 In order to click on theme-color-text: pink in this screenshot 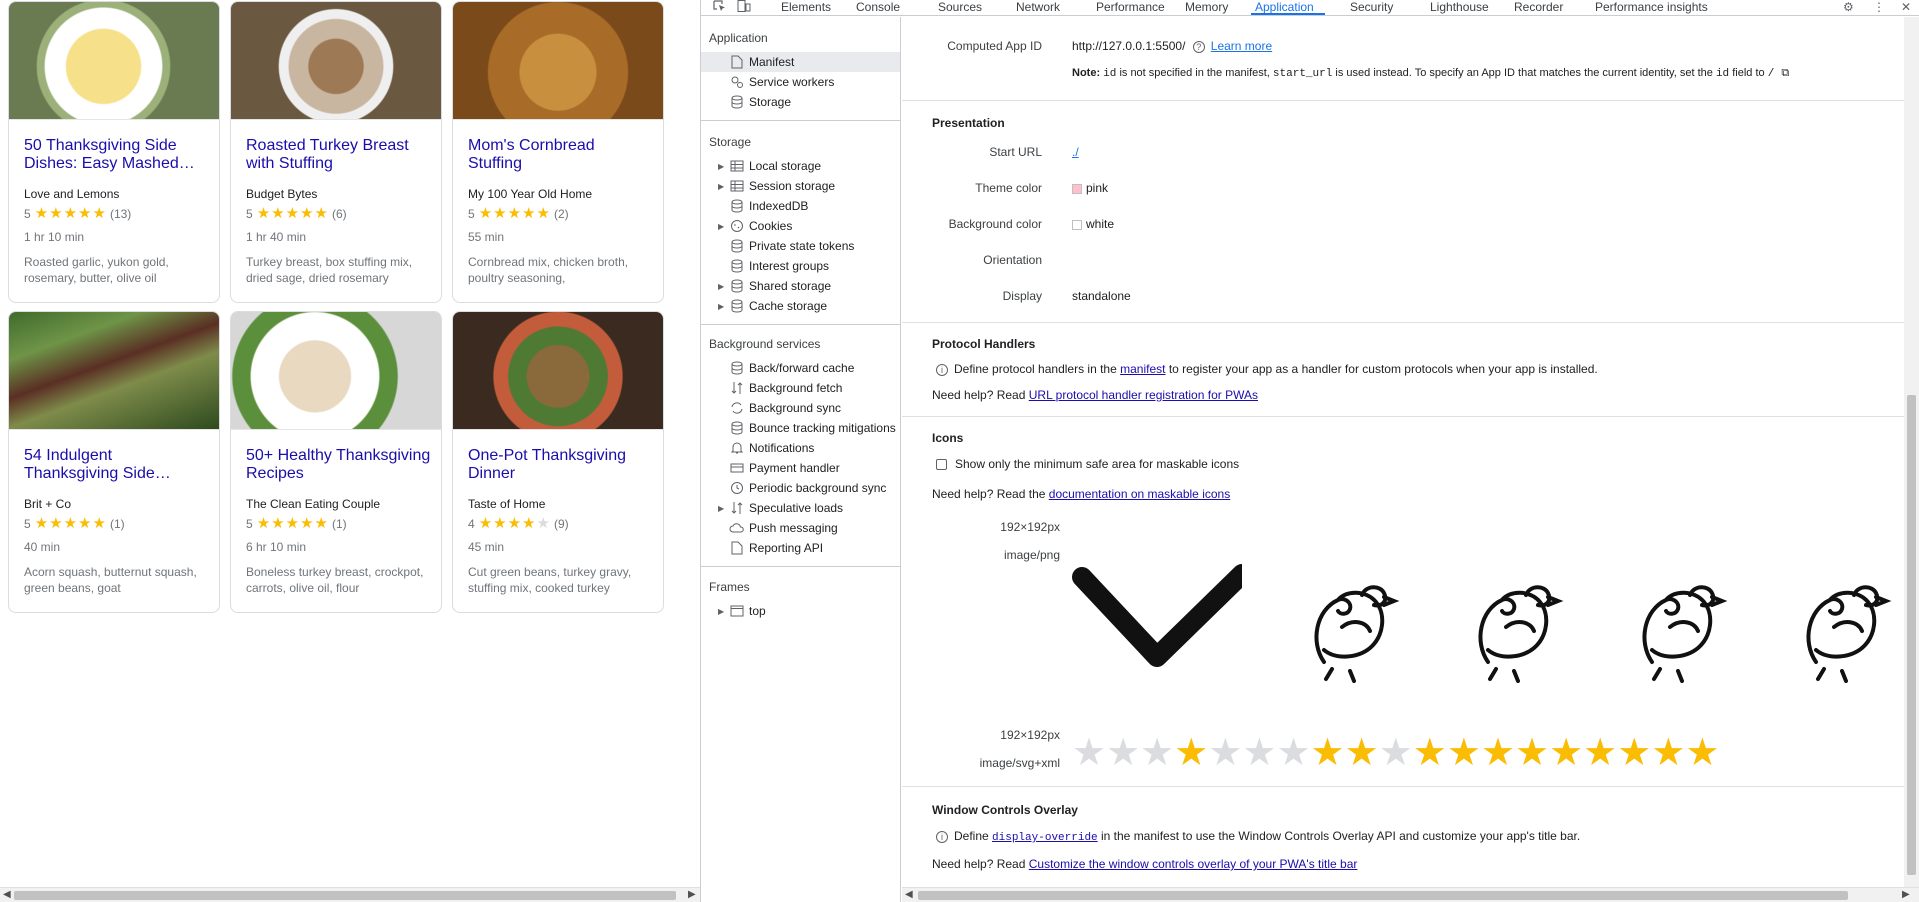, I will do `click(1097, 188)`.